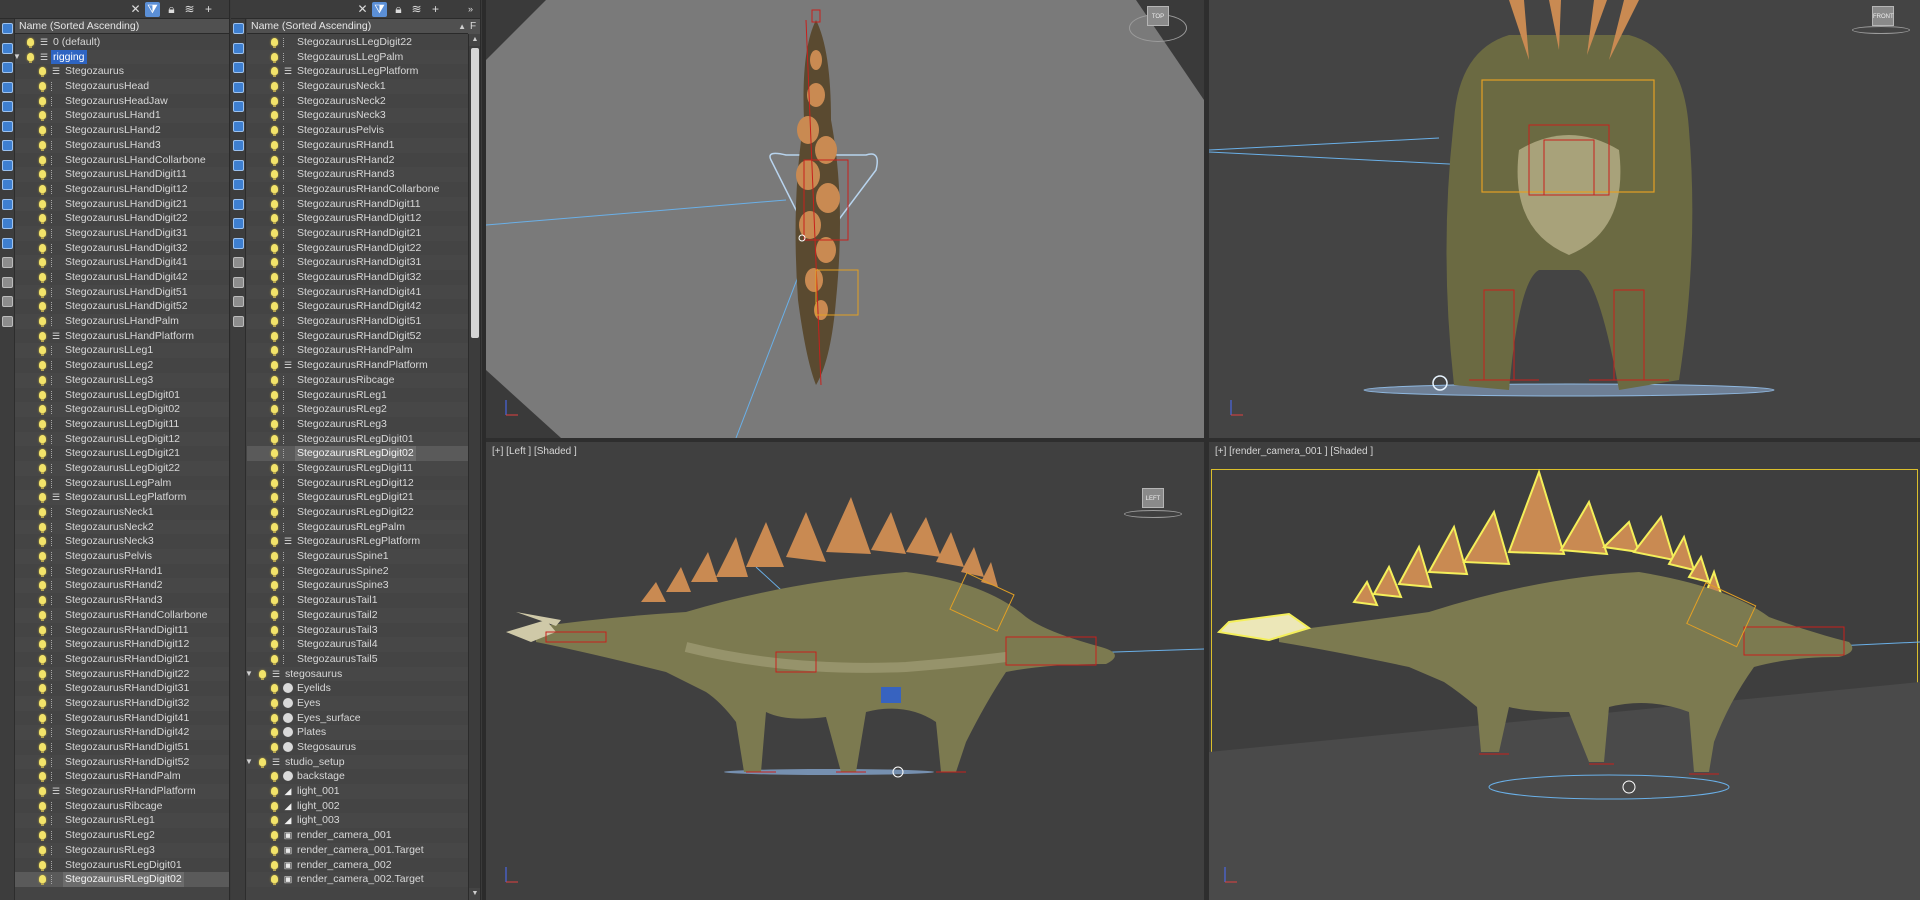 The width and height of the screenshot is (1920, 900). I want to click on tree-row: StegozaurusRHandDigit11, so click(122, 630).